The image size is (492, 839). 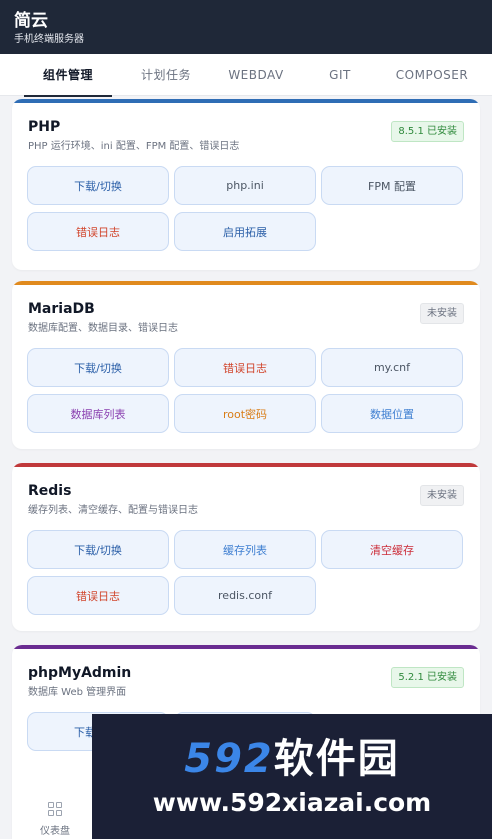 What do you see at coordinates (98, 549) in the screenshot?
I see `redis-download-switch-button: 下载/切换` at bounding box center [98, 549].